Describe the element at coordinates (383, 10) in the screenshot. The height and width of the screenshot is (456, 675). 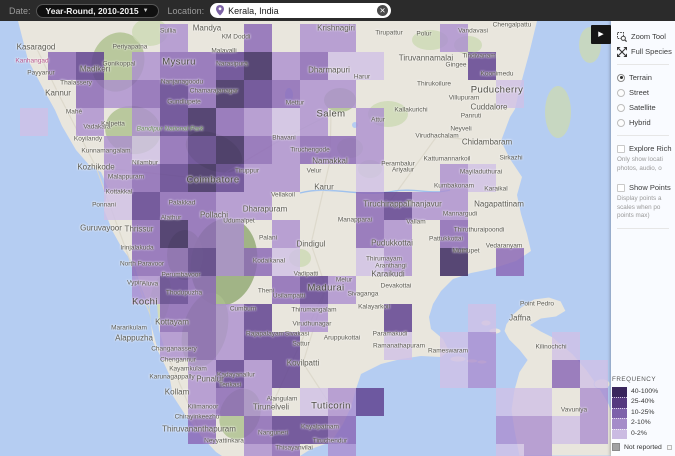
I see `clear-search-icon: ✕` at that location.